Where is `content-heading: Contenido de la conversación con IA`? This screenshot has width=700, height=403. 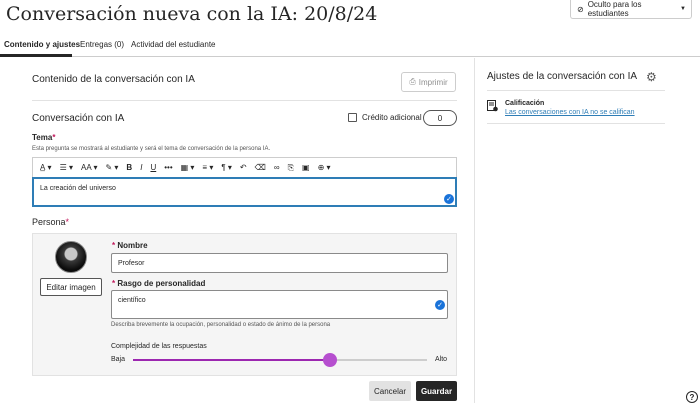
content-heading: Contenido de la conversación con IA is located at coordinates (113, 79).